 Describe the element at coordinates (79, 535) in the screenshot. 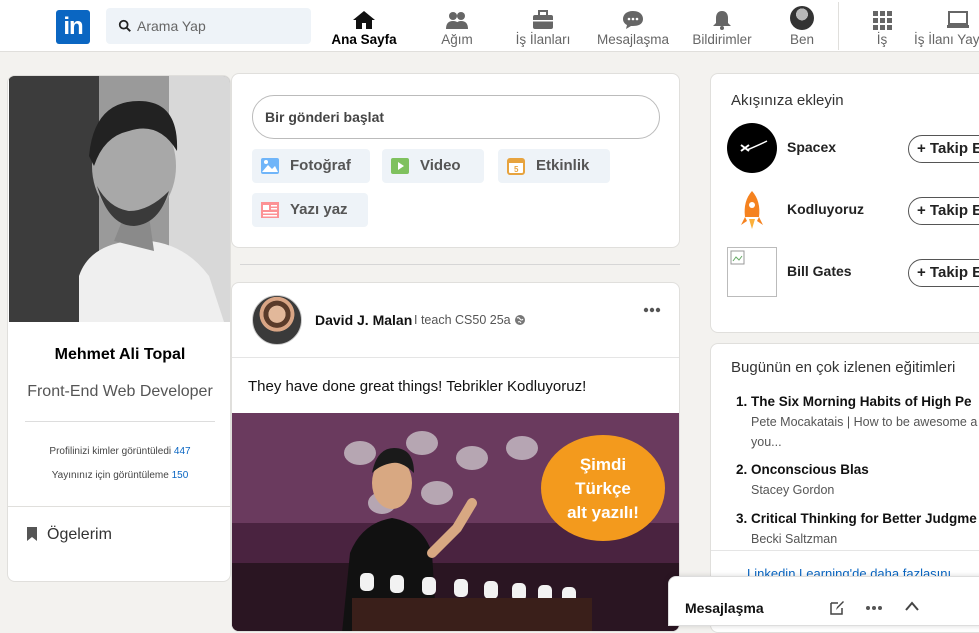

I see `my-items-link: Ögelerim` at that location.